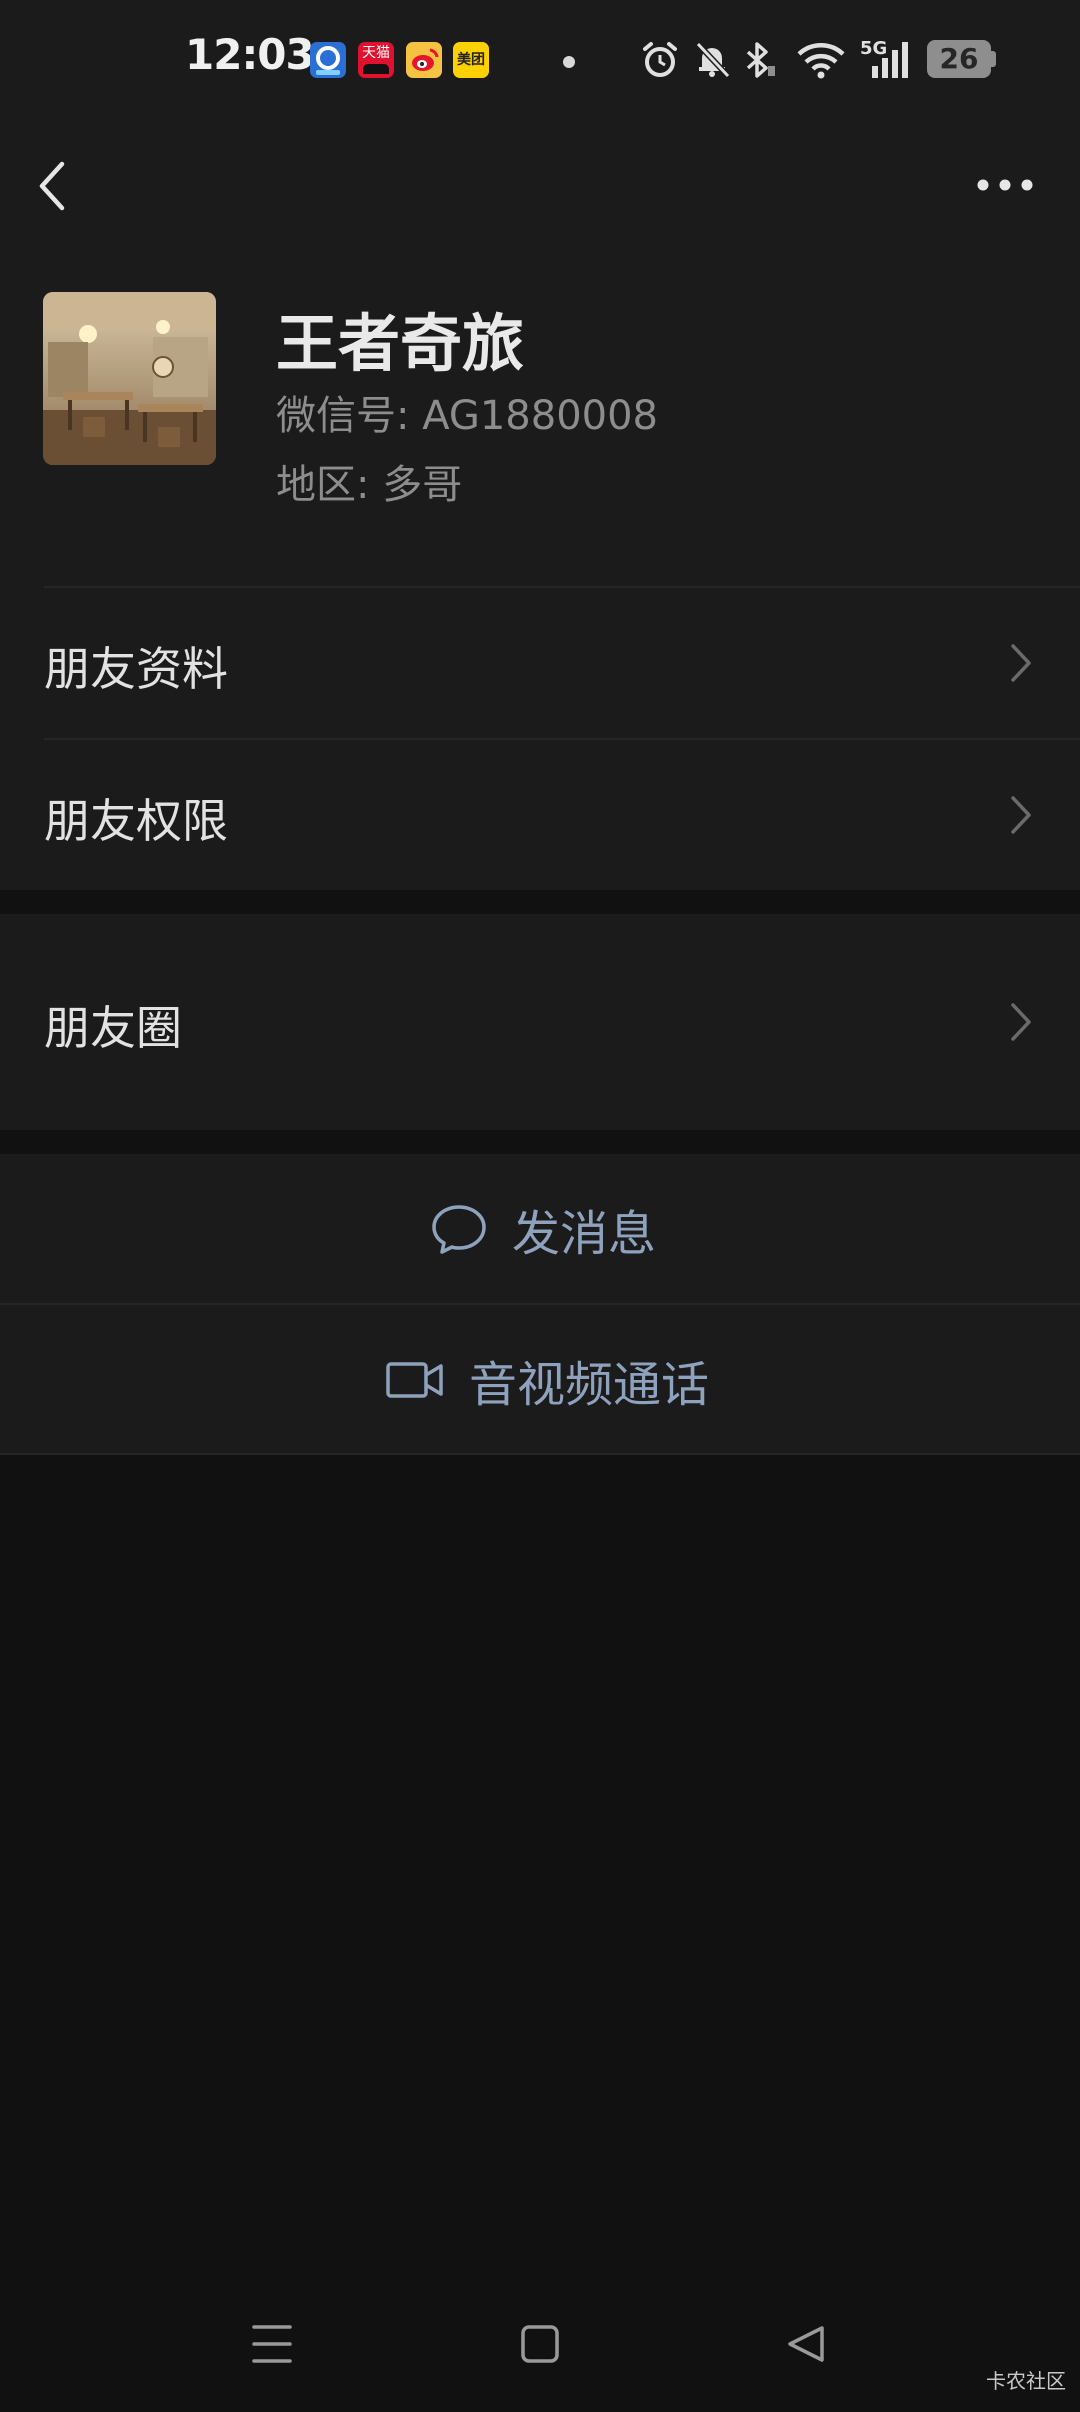 This screenshot has width=1080, height=2412. Describe the element at coordinates (136, 669) in the screenshot. I see `row-label: 朋友资料` at that location.